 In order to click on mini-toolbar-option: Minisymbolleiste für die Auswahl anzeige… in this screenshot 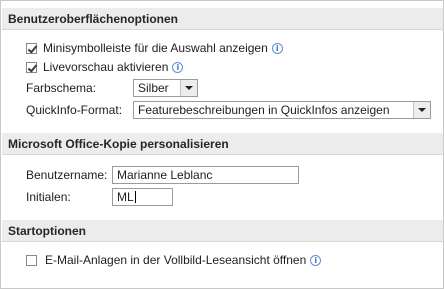, I will do `click(154, 48)`.